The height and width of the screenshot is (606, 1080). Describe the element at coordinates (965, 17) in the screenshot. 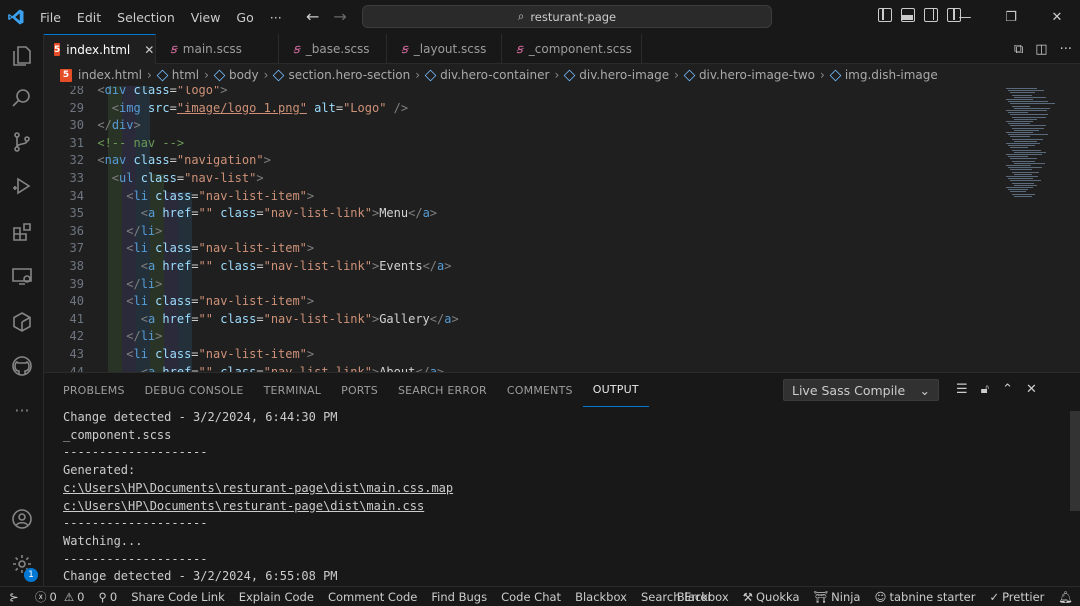

I see `minimize-icon: —` at that location.